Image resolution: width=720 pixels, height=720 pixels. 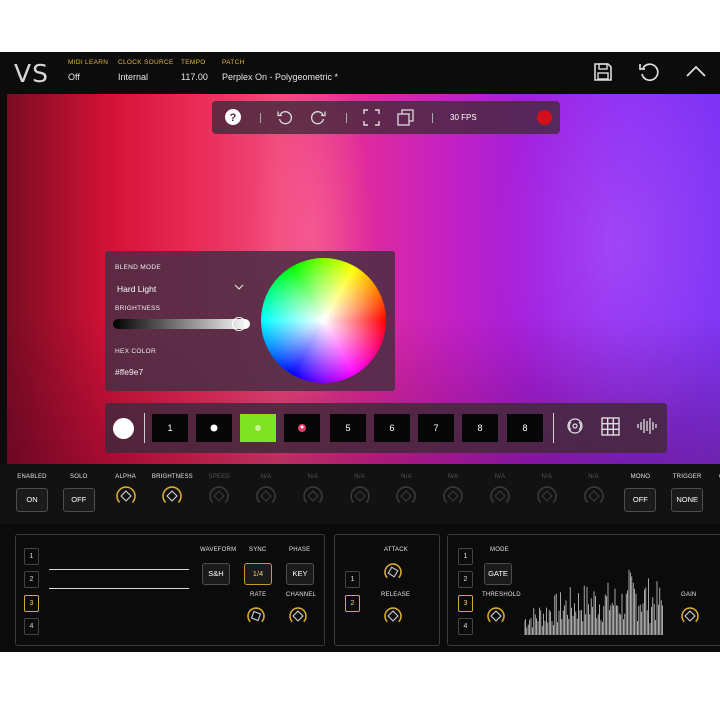 What do you see at coordinates (525, 428) in the screenshot?
I see `layer-slot-9: 8` at bounding box center [525, 428].